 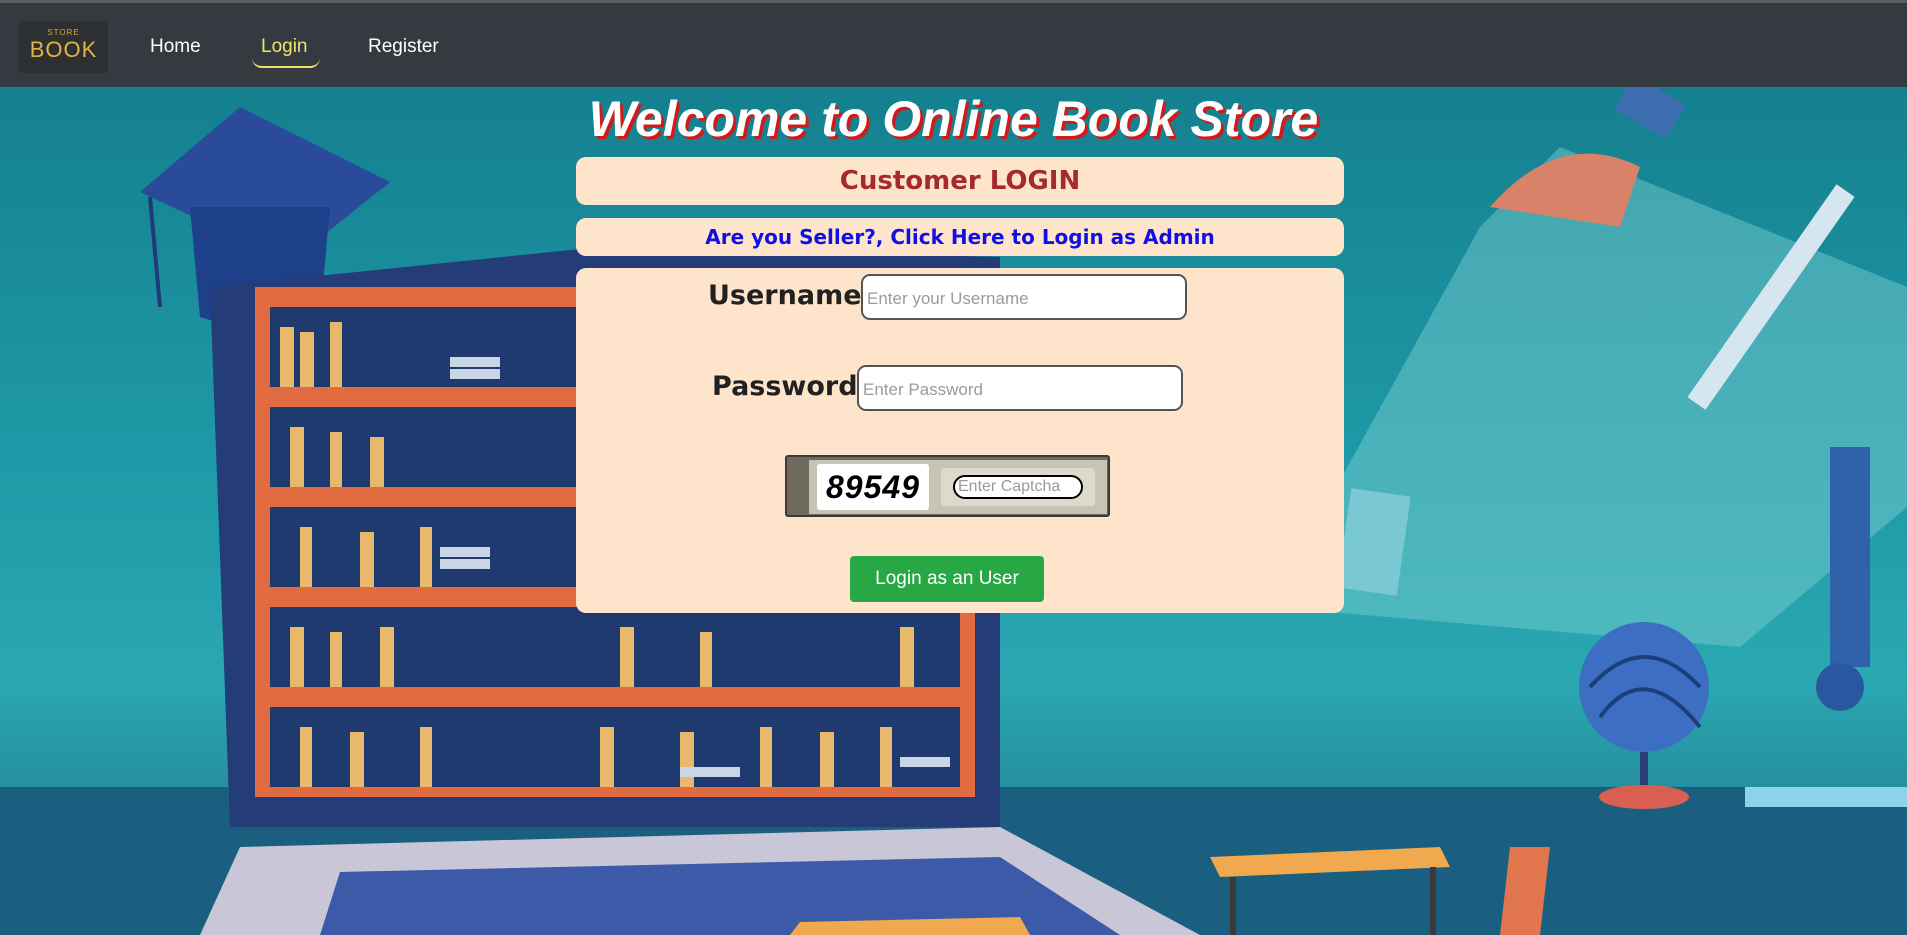 What do you see at coordinates (403, 47) in the screenshot?
I see `nav-register-link: Register` at bounding box center [403, 47].